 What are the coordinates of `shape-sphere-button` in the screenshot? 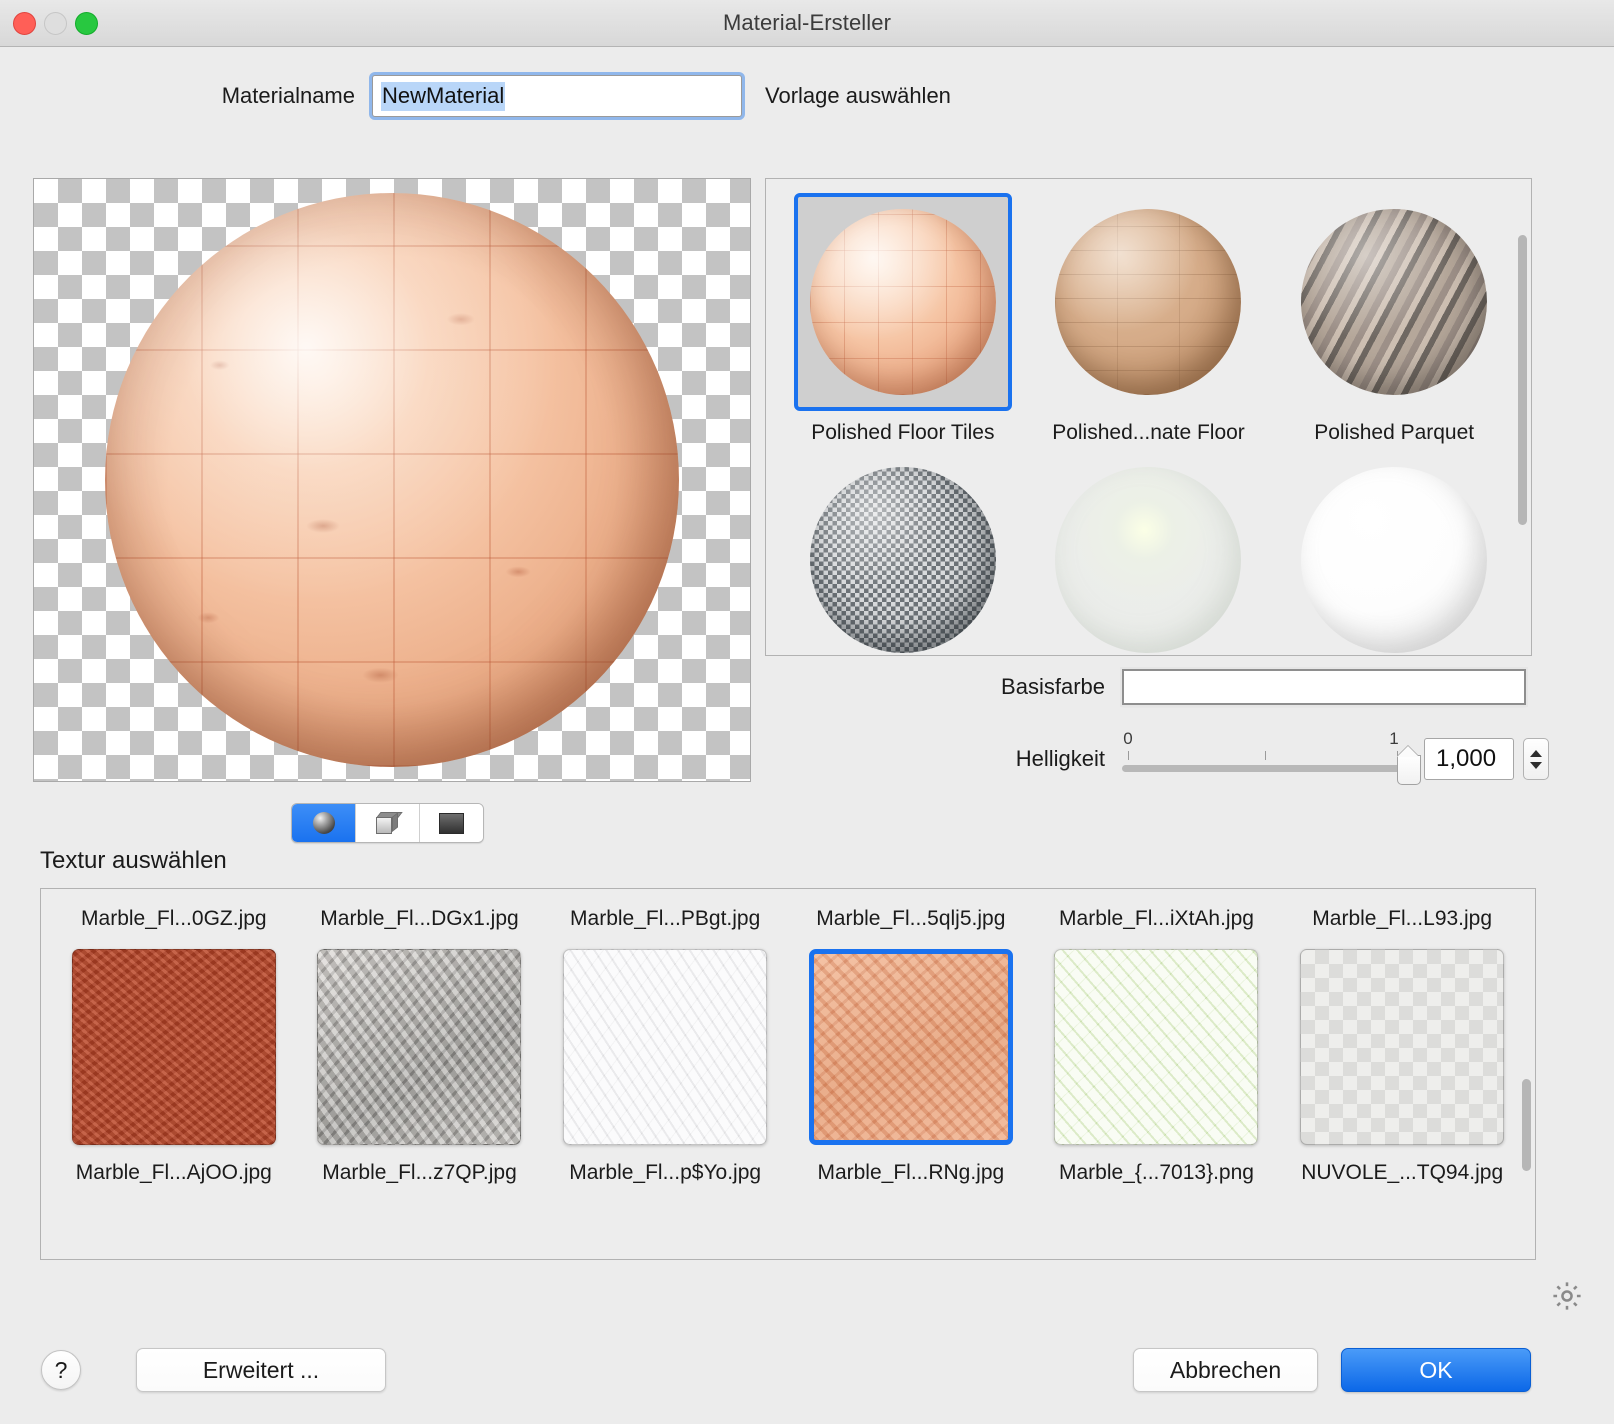 It's located at (324, 823).